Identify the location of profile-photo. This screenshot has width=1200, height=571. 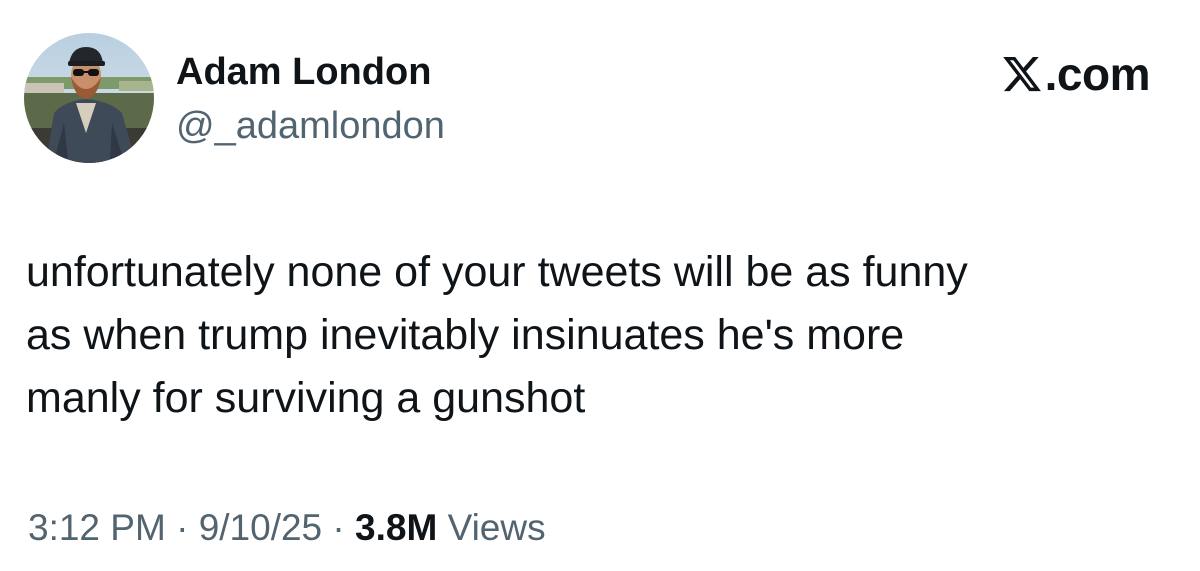
(89, 98).